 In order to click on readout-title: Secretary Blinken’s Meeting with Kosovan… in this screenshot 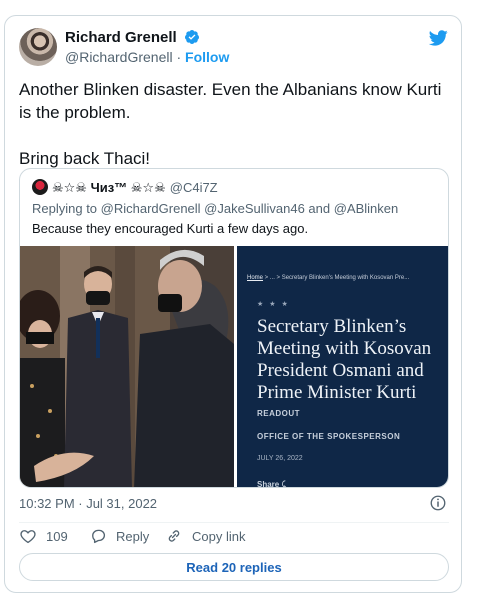, I will do `click(344, 359)`.